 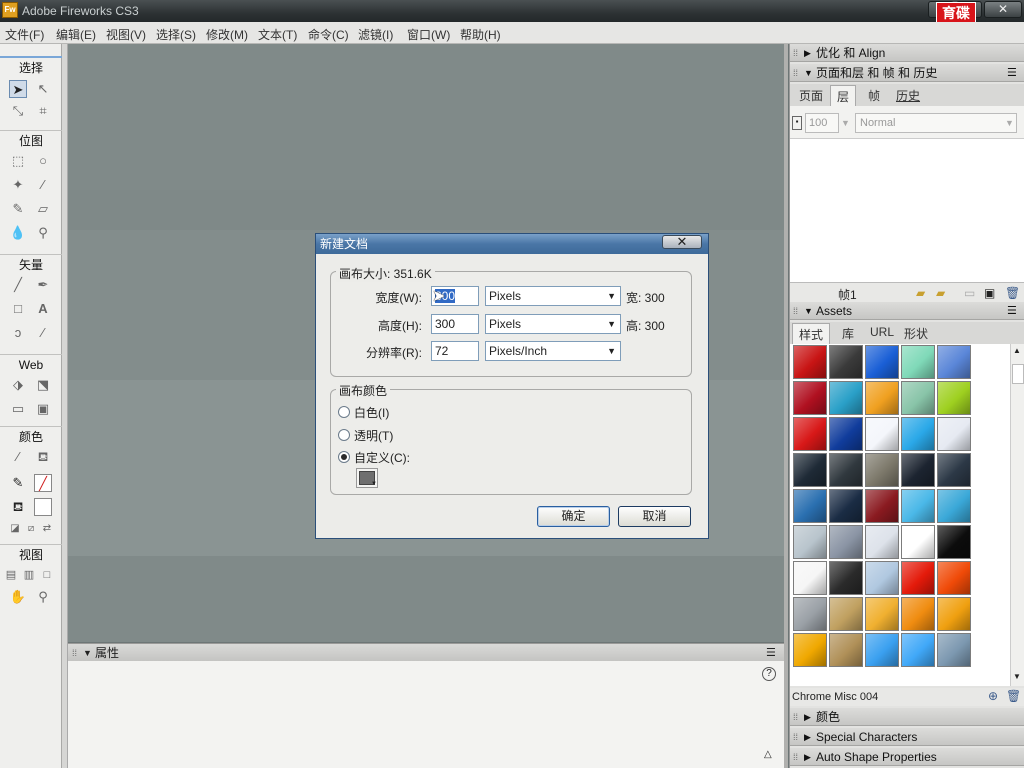 What do you see at coordinates (18, 161) in the screenshot?
I see `marquee-tool-icon: ⬚` at bounding box center [18, 161].